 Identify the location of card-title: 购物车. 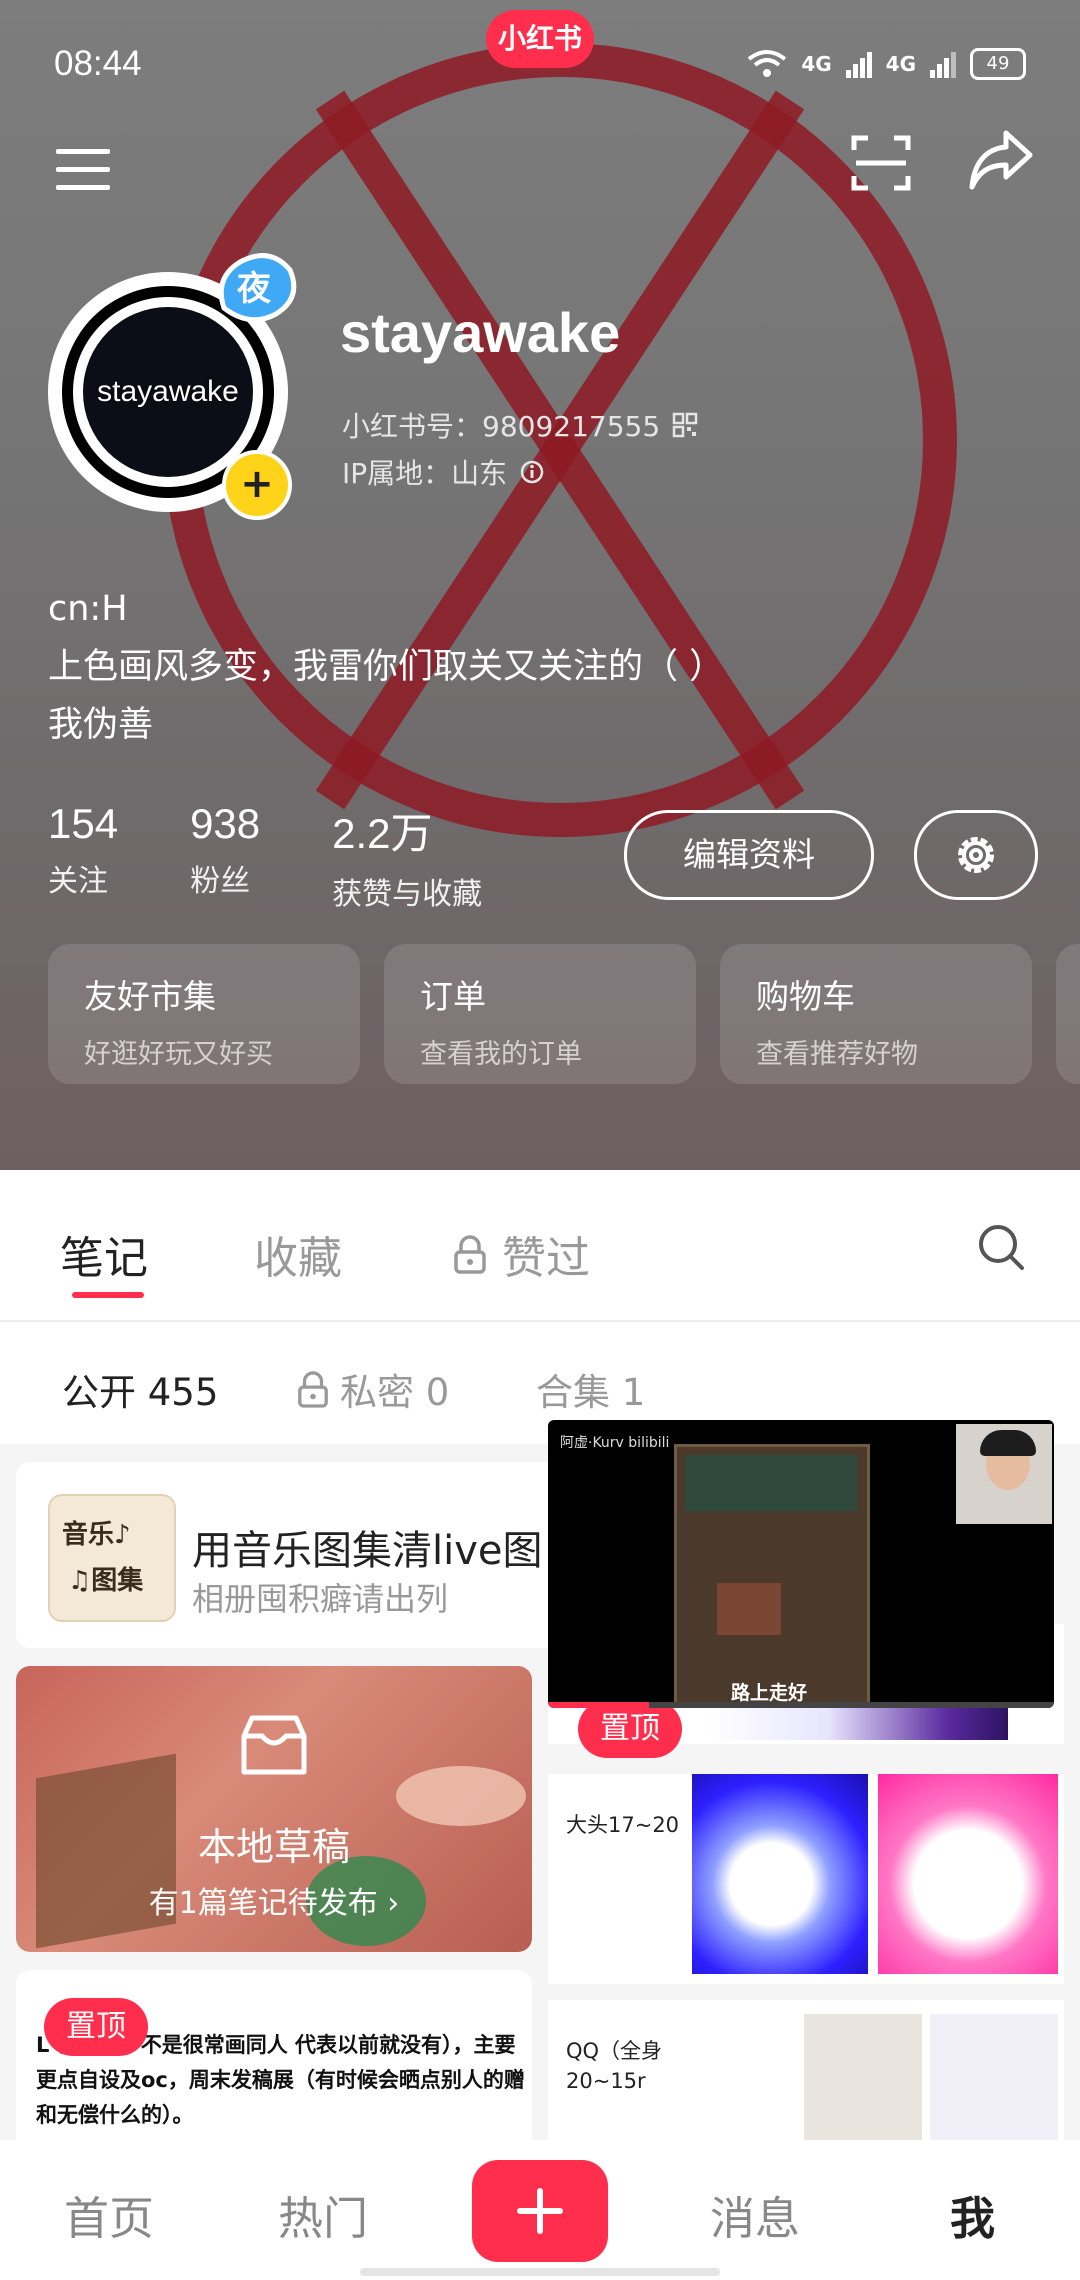
(805, 996).